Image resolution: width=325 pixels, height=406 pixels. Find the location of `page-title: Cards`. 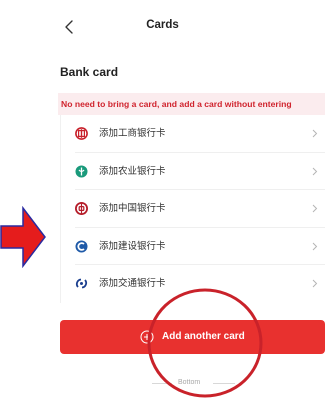

page-title: Cards is located at coordinates (162, 25).